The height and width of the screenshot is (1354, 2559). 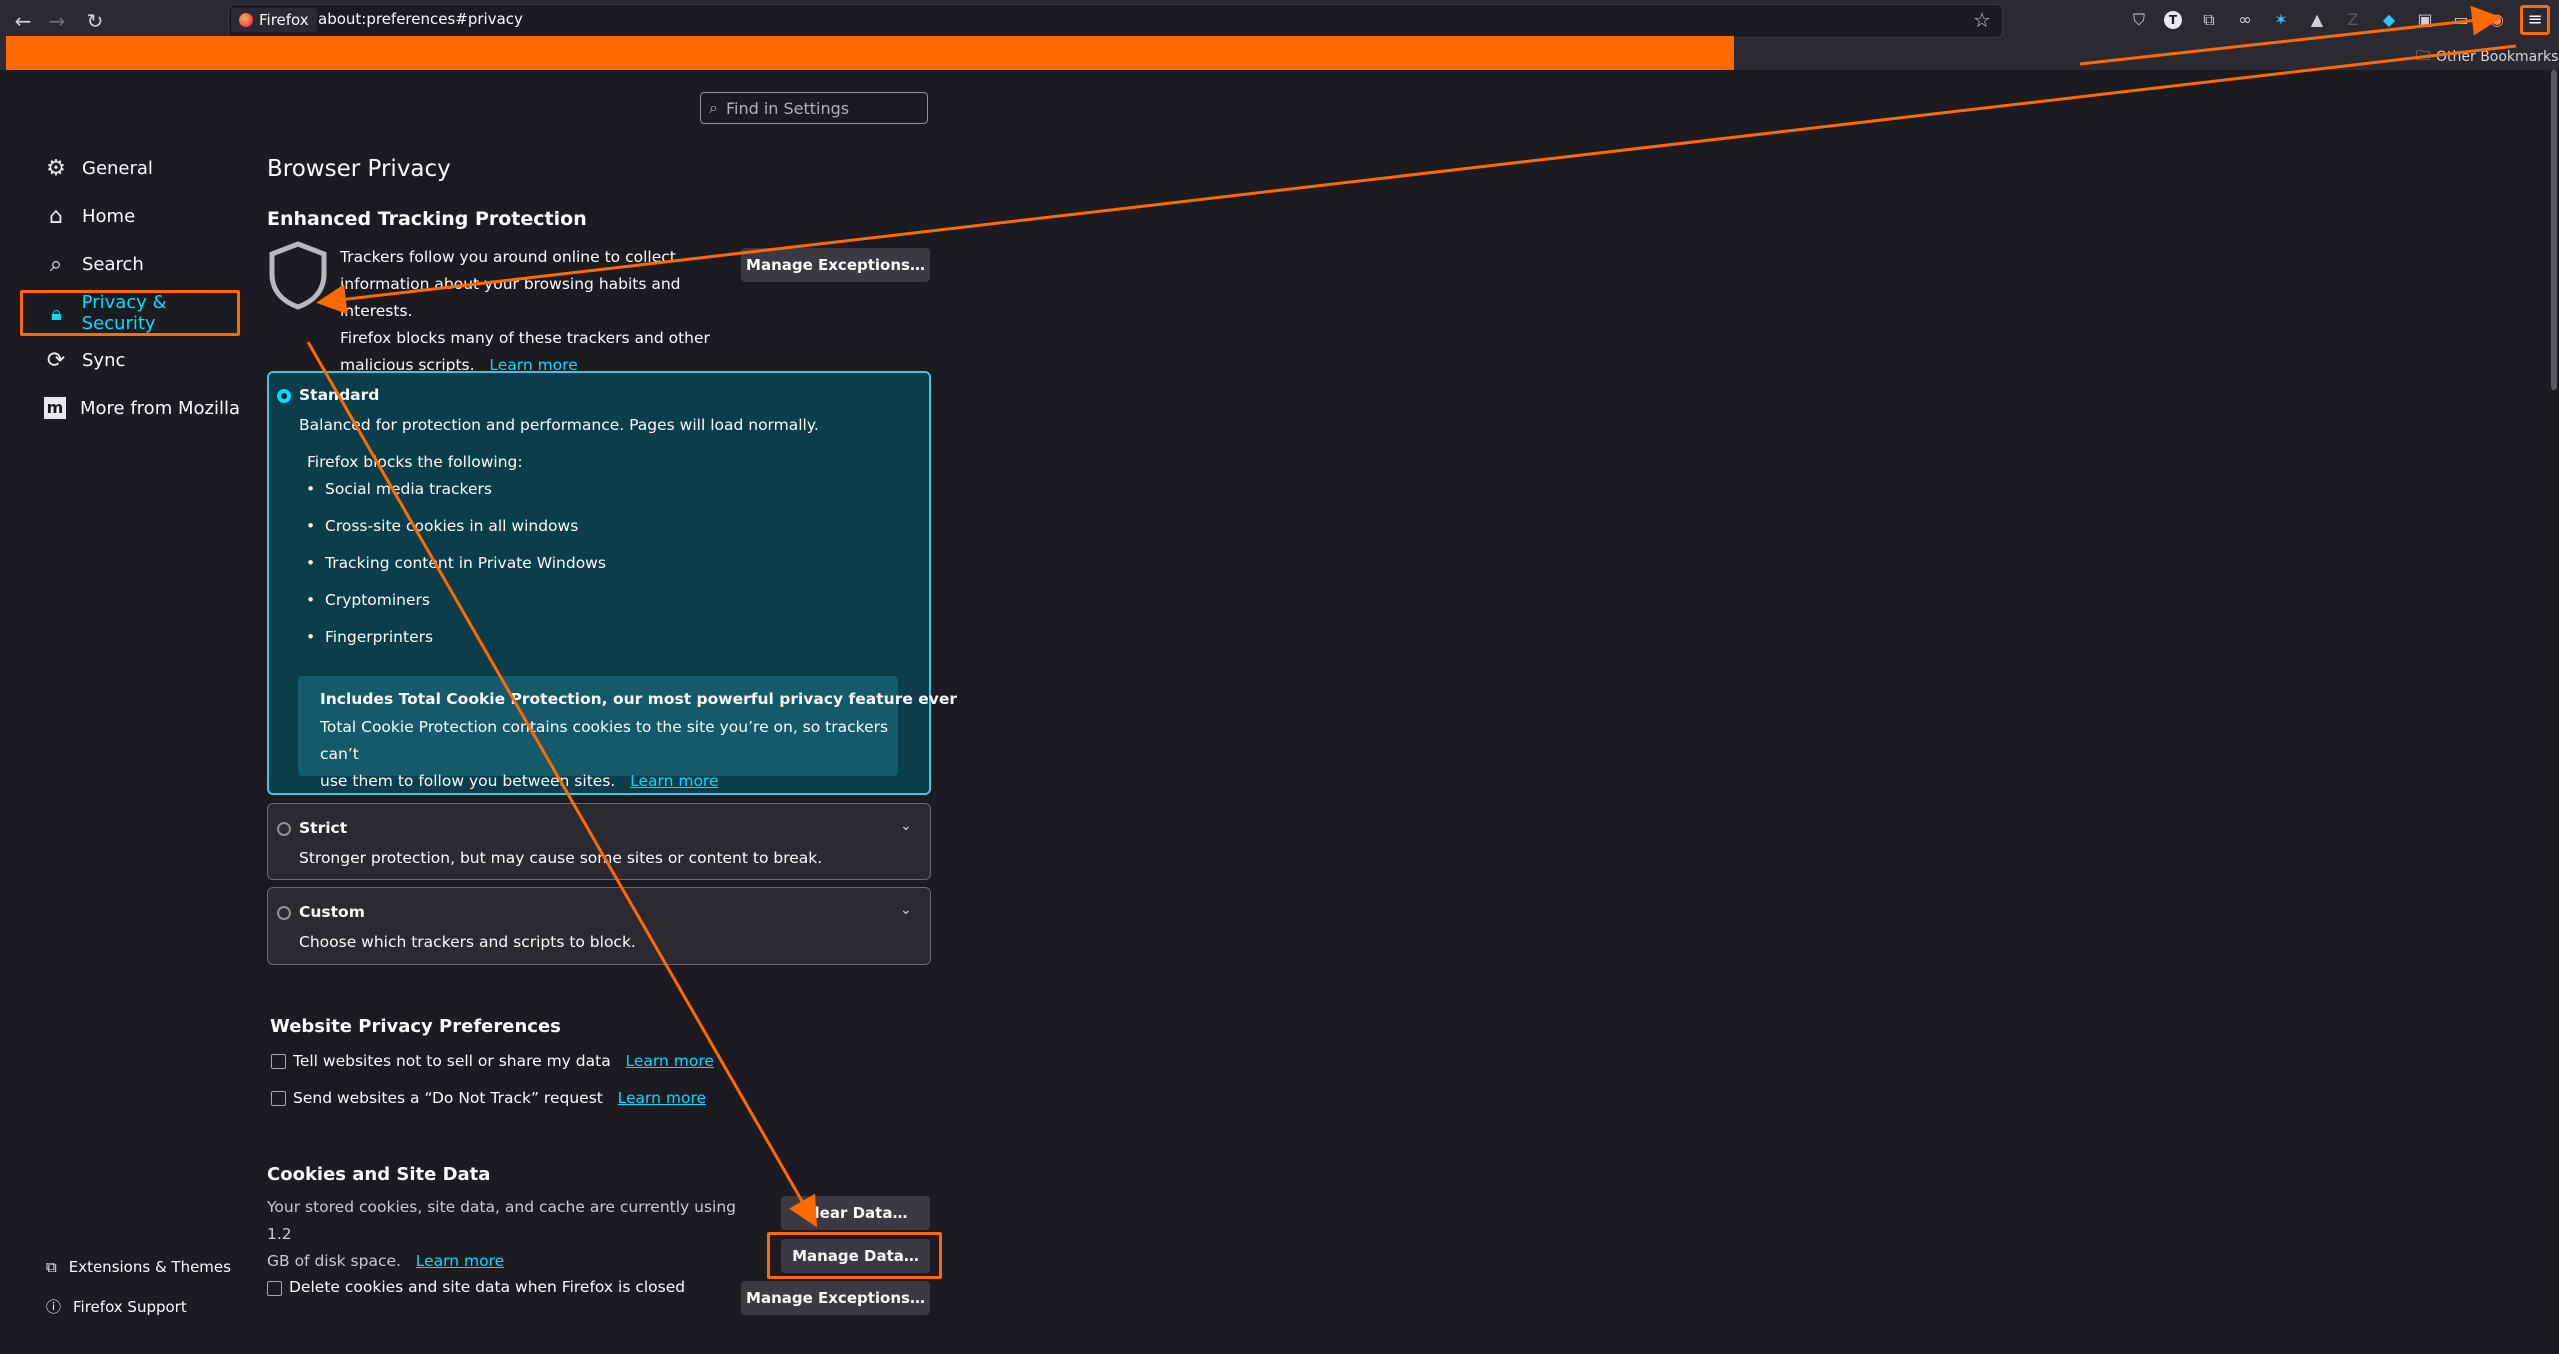 What do you see at coordinates (334, 1261) in the screenshot?
I see `cookies-desc-line: GB of disk space.` at bounding box center [334, 1261].